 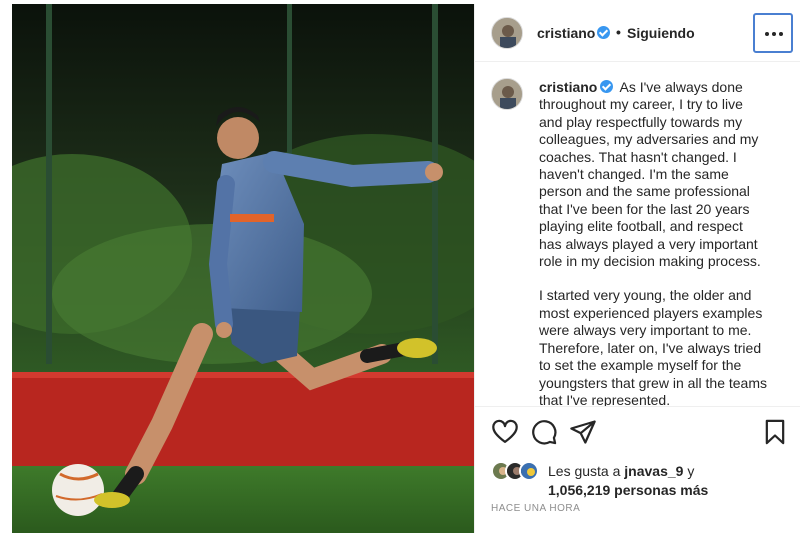 I want to click on more-options-button, so click(x=773, y=33).